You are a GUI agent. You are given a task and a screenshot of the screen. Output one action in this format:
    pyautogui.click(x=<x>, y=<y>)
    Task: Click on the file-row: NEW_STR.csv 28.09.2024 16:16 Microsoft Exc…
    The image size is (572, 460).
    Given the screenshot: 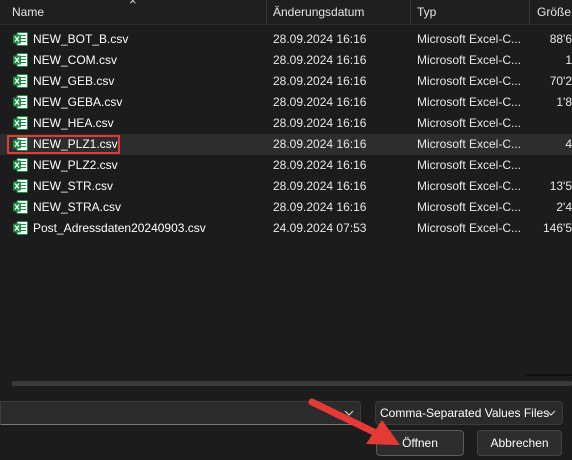 What is the action you would take?
    pyautogui.click(x=286, y=186)
    